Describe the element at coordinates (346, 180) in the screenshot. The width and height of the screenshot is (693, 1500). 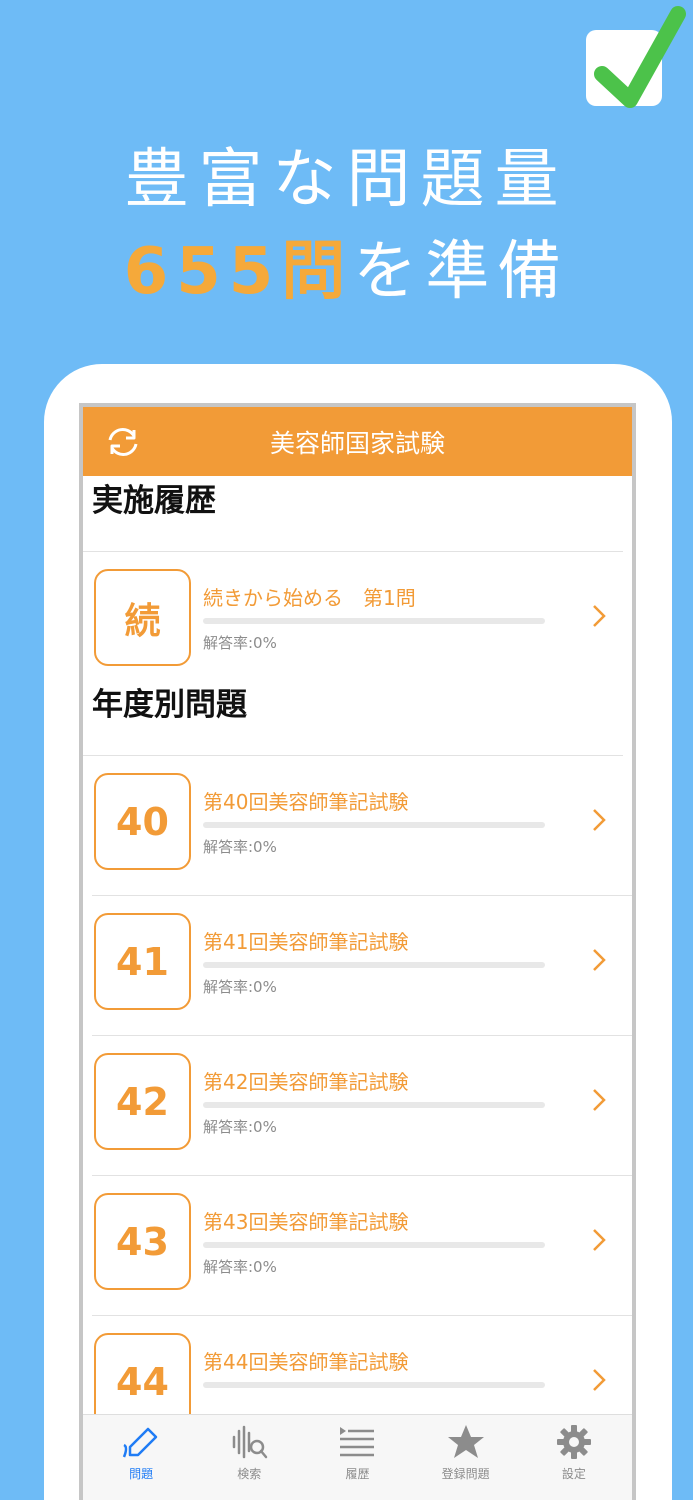
I see `promo-headline: 豊富な問題量` at that location.